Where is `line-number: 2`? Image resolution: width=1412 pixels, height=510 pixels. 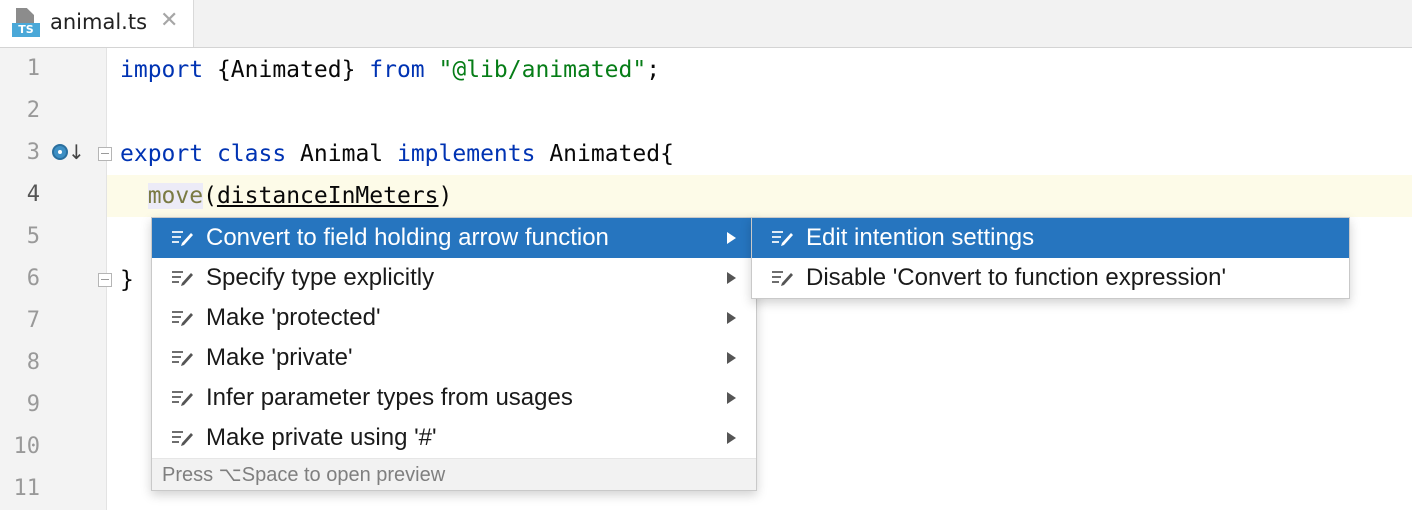 line-number: 2 is located at coordinates (33, 110).